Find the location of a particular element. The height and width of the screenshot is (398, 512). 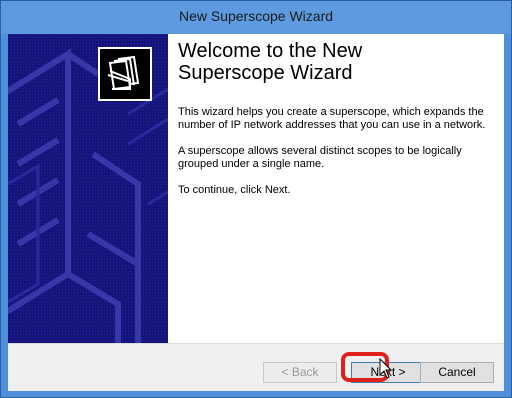

button-bar: < Back Next > Cancel is located at coordinates (256, 367).